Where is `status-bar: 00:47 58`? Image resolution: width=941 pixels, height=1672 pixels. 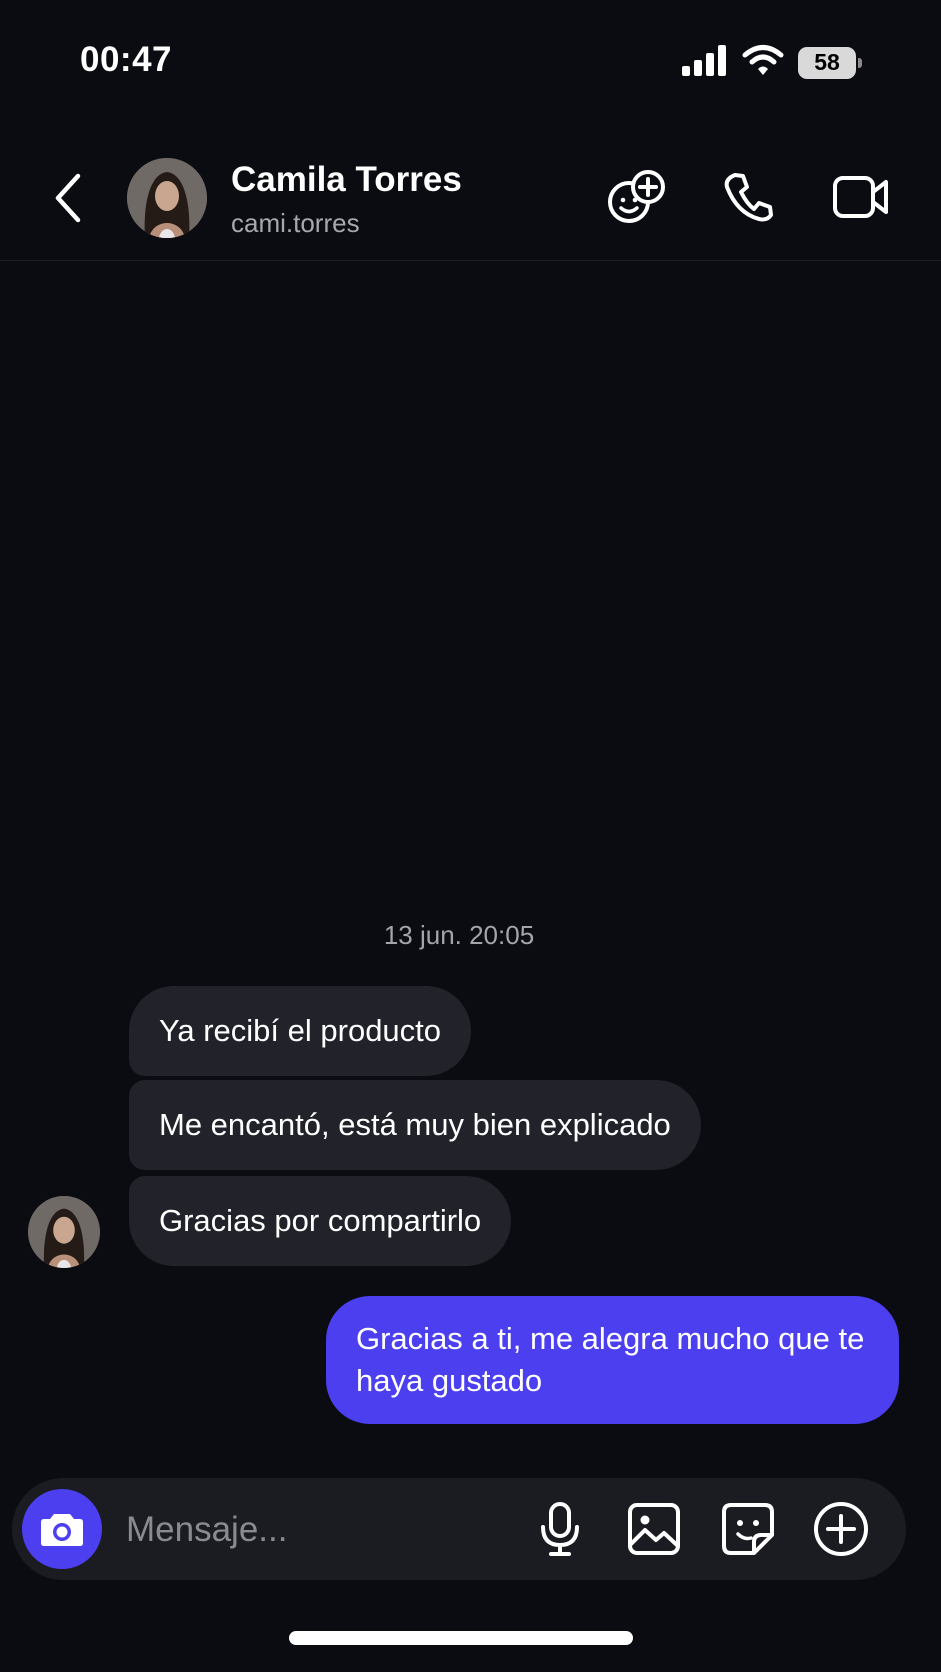
status-bar: 00:47 58 is located at coordinates (470, 60).